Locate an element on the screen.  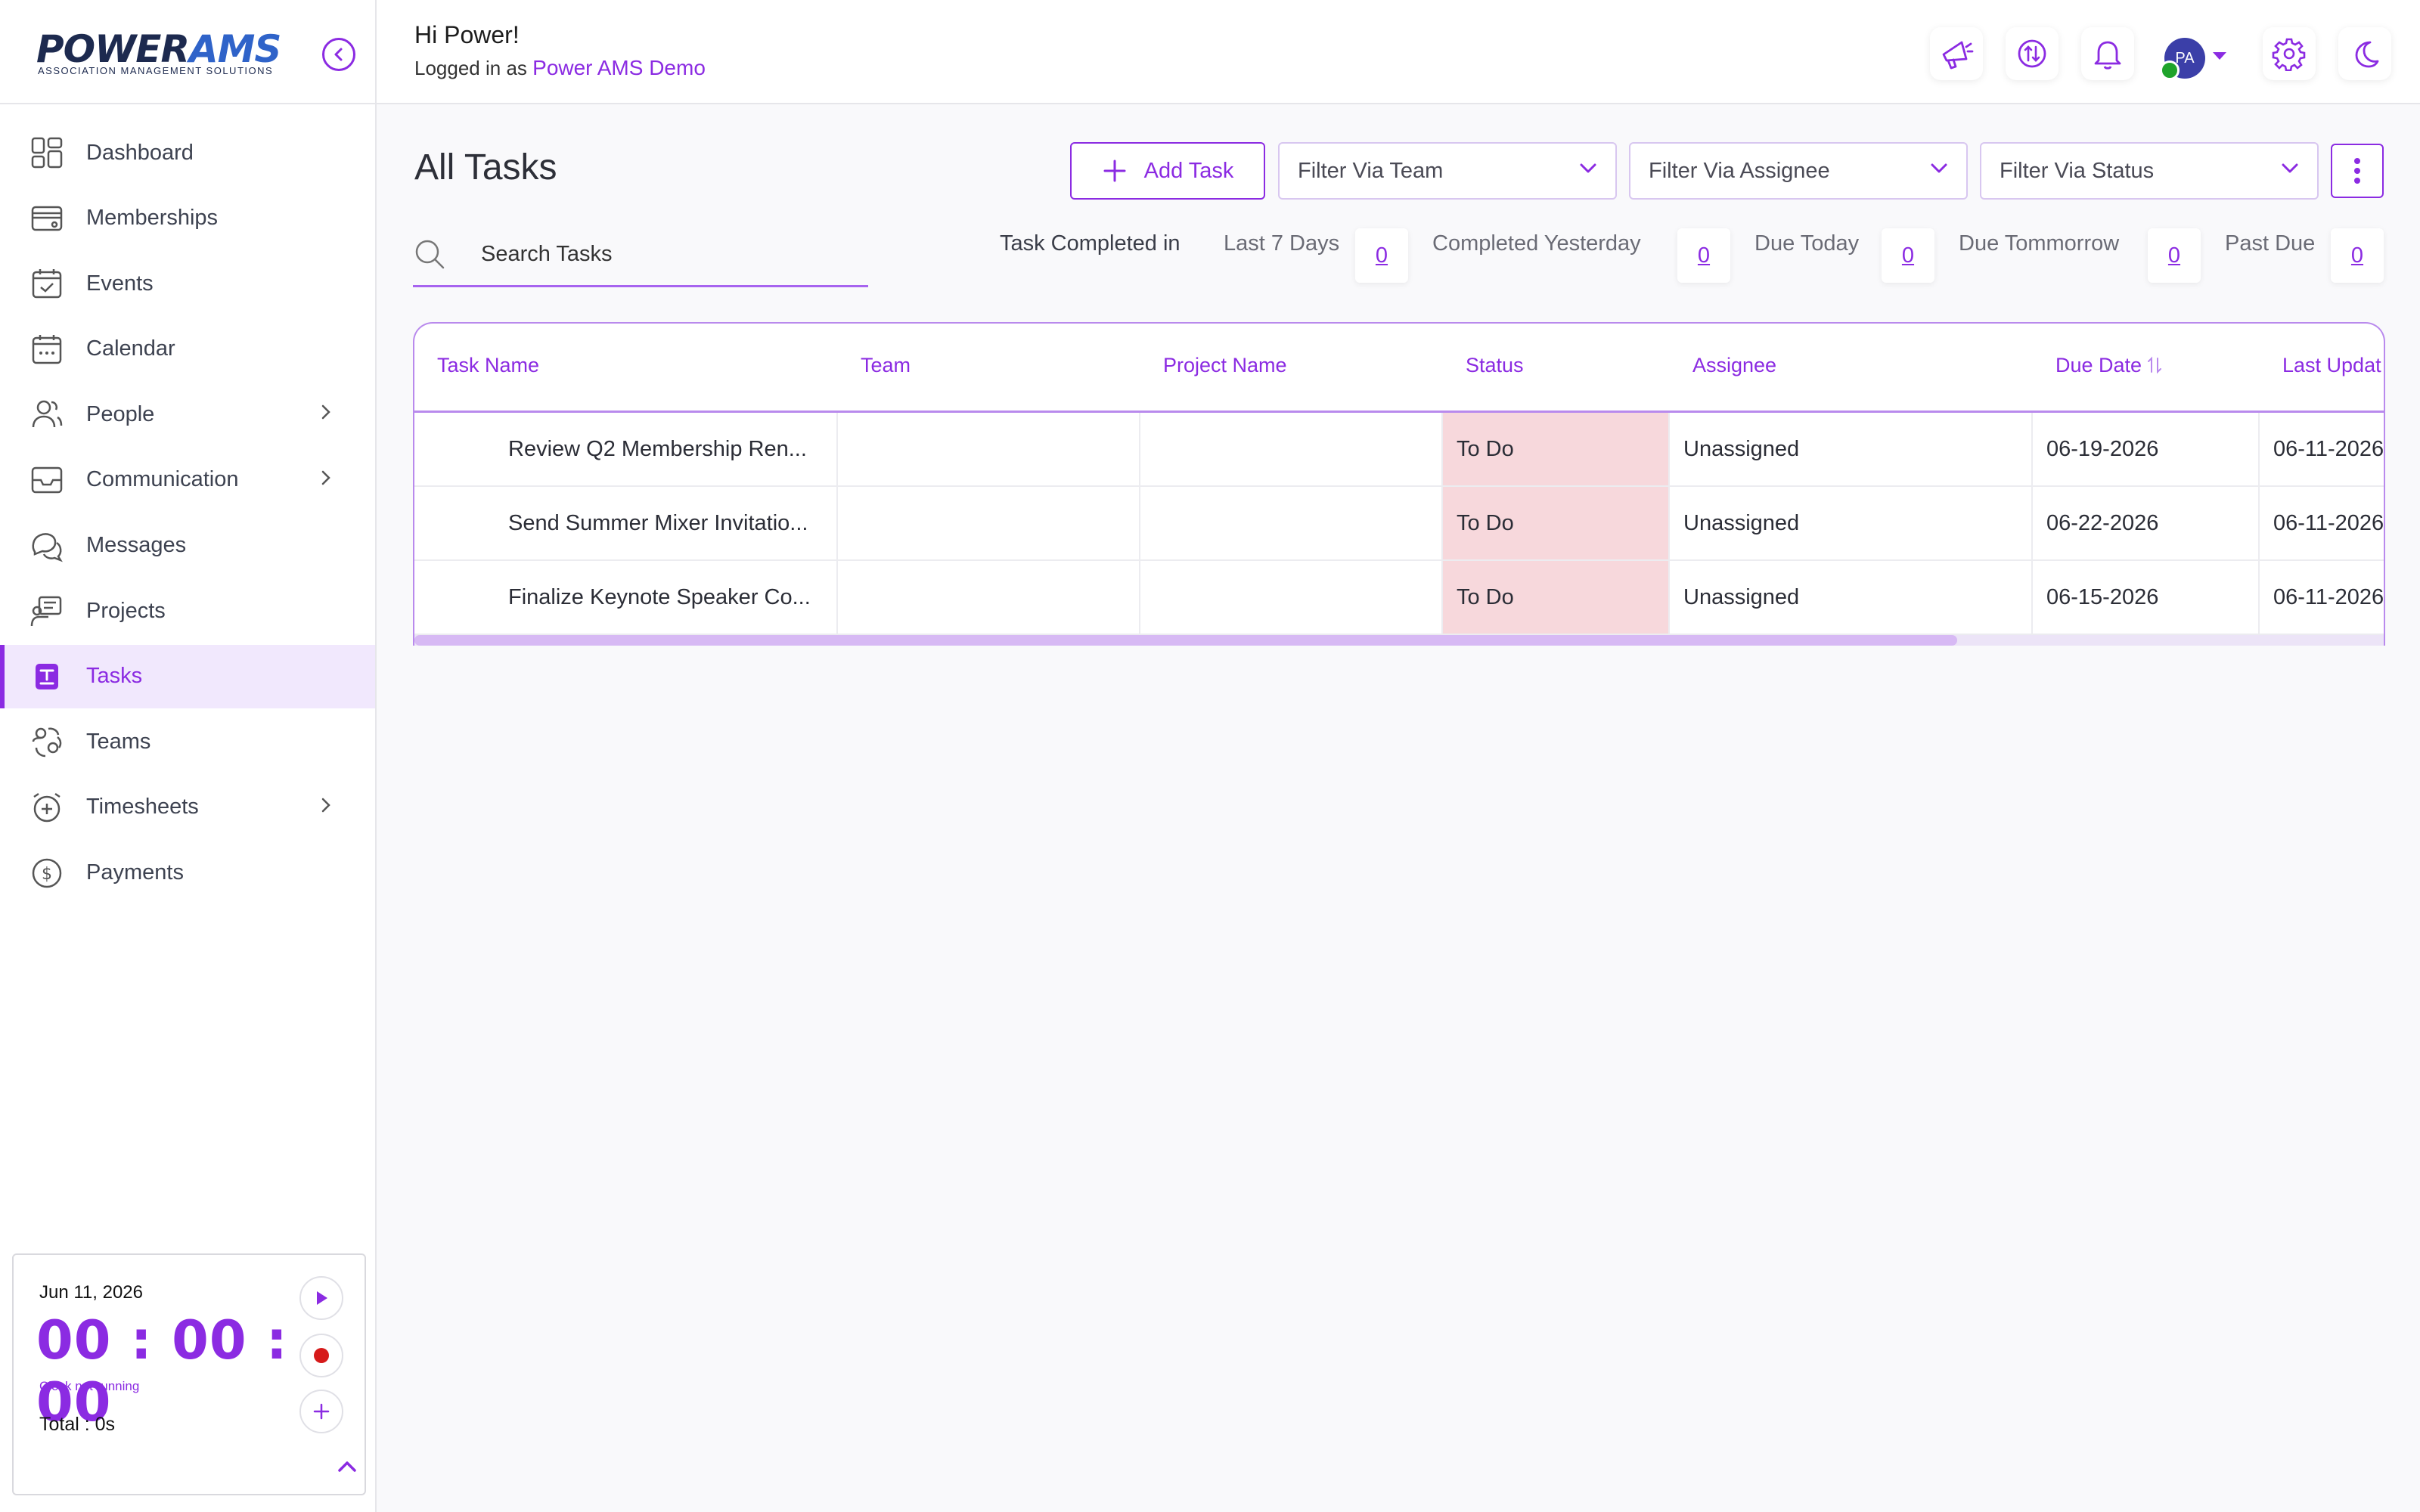
chevron-right-icon is located at coordinates (326, 807).